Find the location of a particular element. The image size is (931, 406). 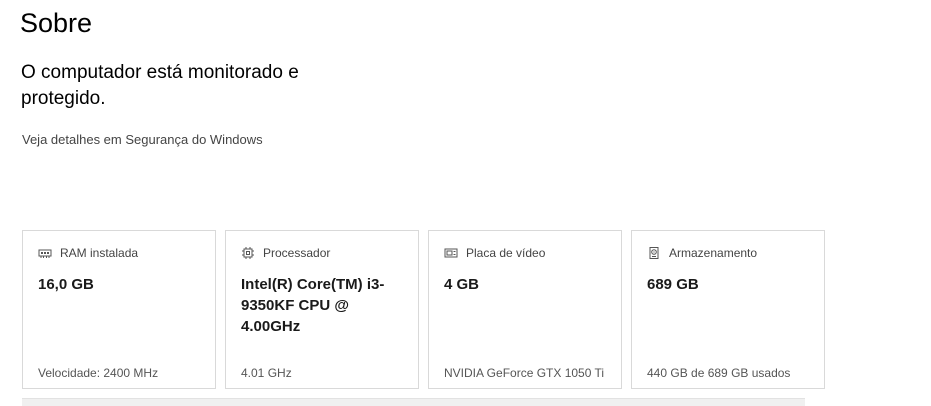

card-label: Processador is located at coordinates (297, 253).